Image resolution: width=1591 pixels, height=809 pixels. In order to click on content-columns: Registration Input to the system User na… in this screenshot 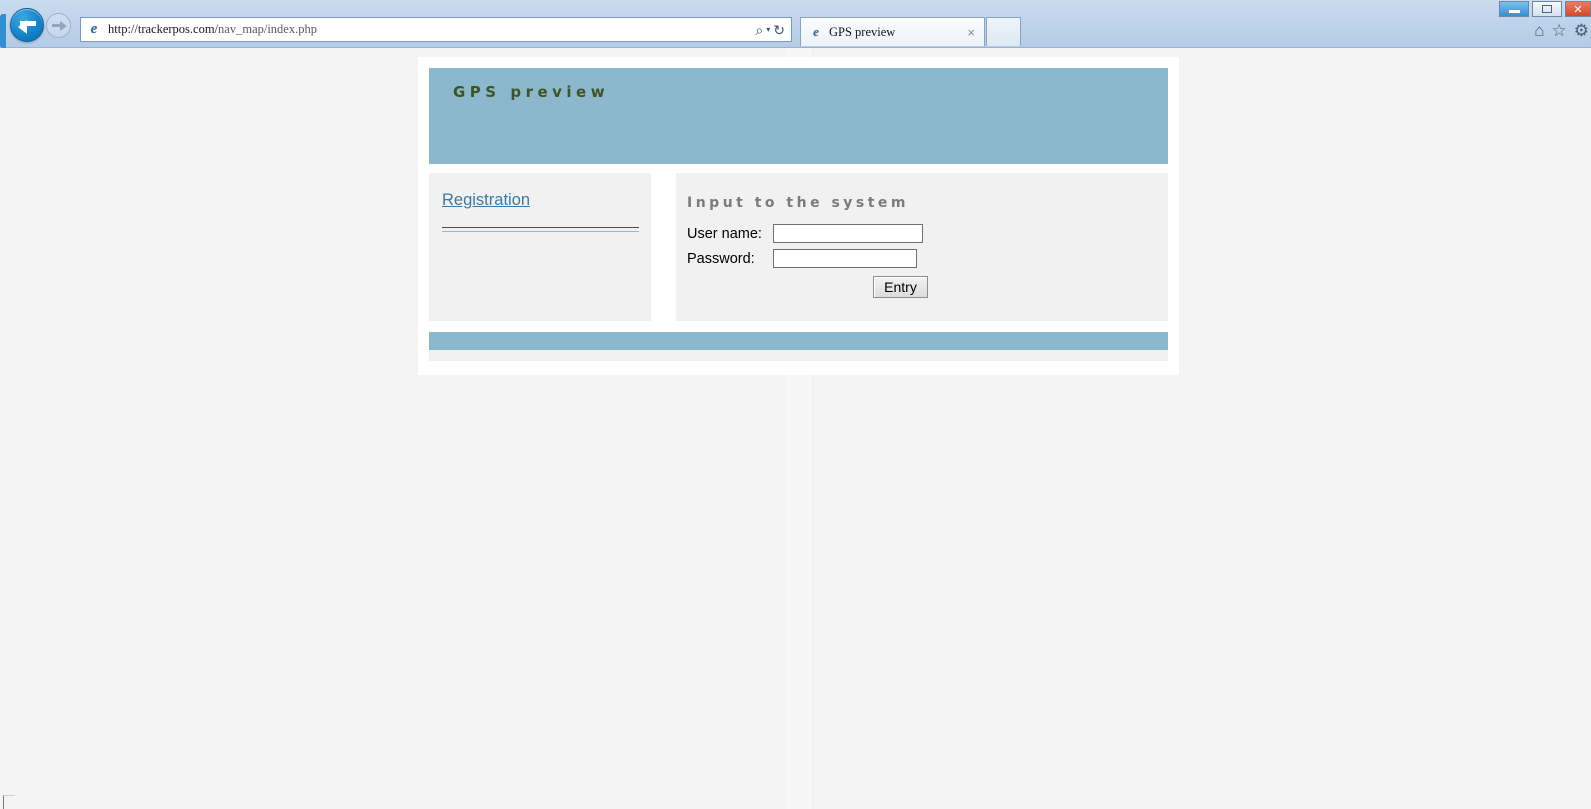, I will do `click(798, 247)`.